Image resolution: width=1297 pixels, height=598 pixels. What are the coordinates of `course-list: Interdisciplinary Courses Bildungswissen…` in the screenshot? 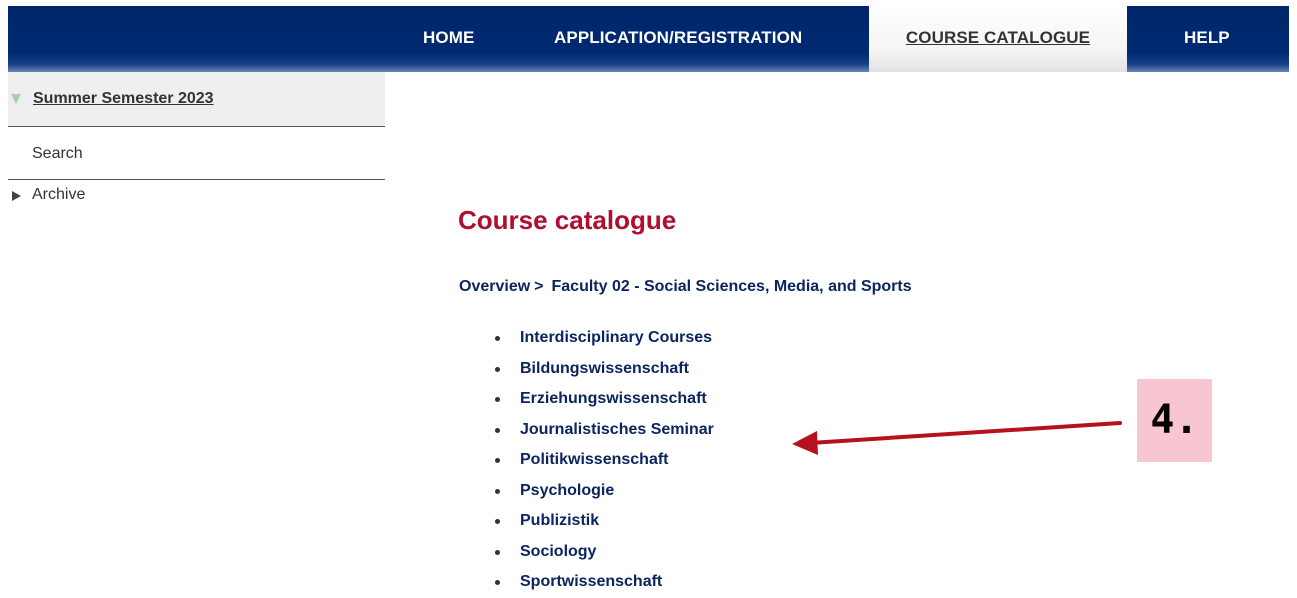 It's located at (604, 460).